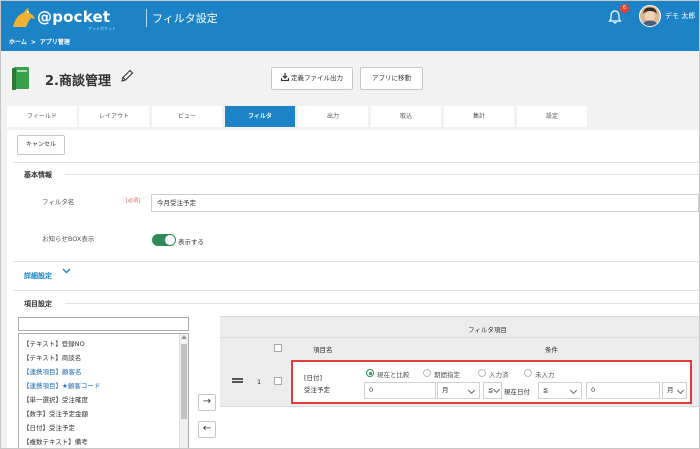 This screenshot has height=449, width=700. Describe the element at coordinates (127, 76) in the screenshot. I see `pencil-icon` at that location.